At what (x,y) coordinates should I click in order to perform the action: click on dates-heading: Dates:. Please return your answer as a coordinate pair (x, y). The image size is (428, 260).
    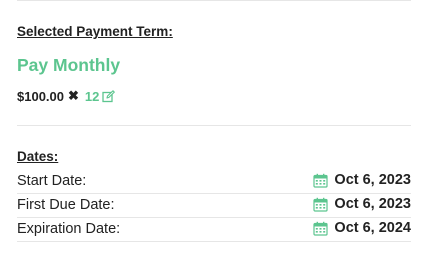
    Looking at the image, I should click on (38, 156).